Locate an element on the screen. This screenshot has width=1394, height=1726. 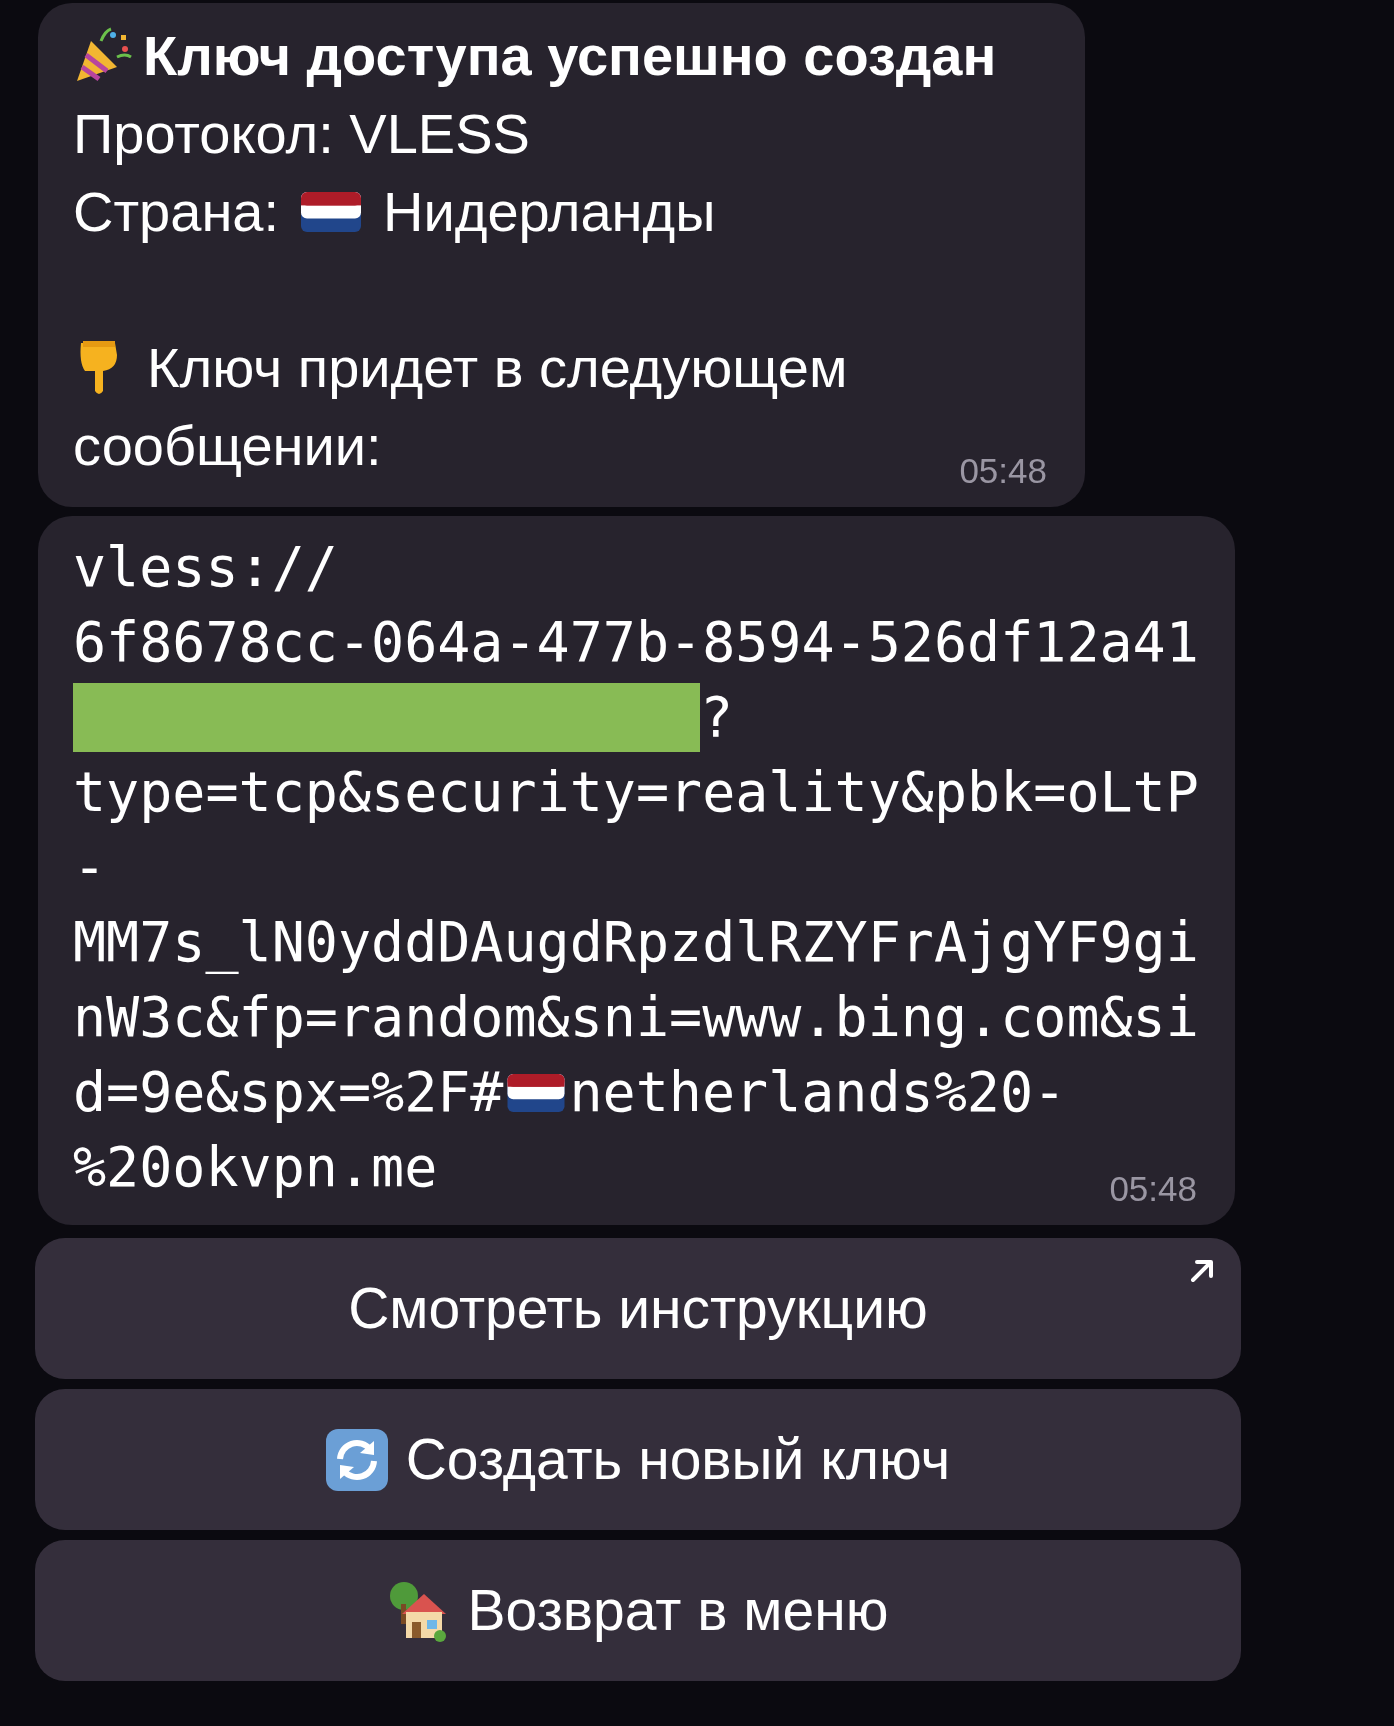
code-line: - is located at coordinates (90, 867).